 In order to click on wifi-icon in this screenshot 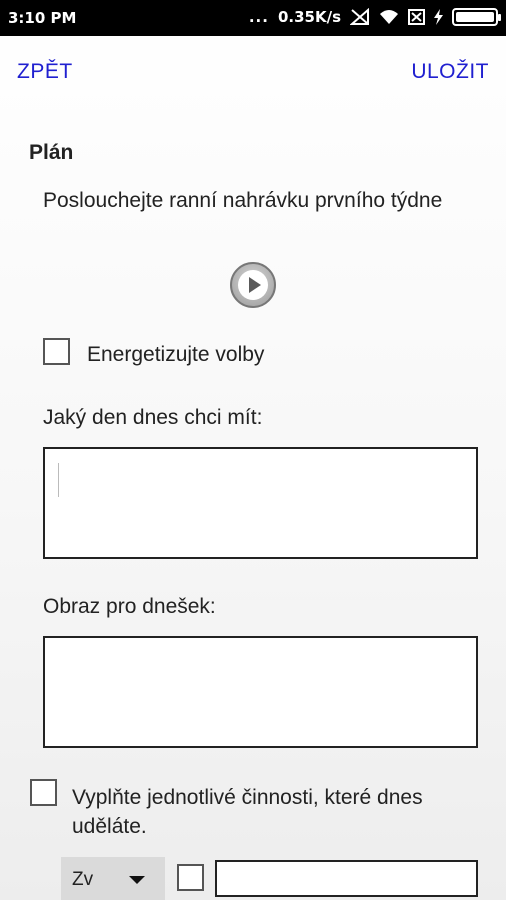, I will do `click(389, 17)`.